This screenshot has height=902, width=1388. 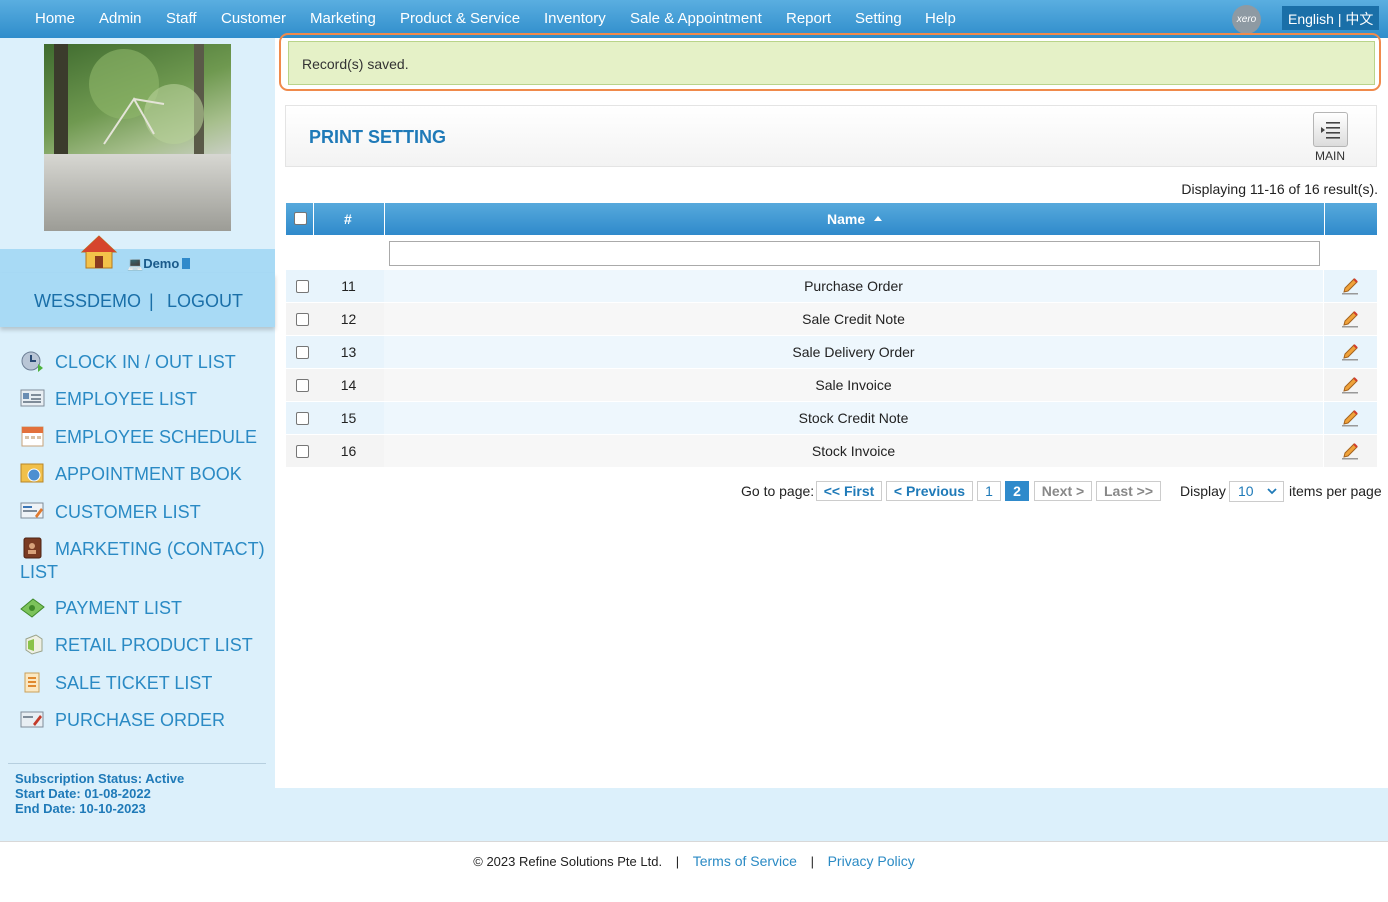 I want to click on menu-employee-list: EMPLOYEE LIST, so click(x=145, y=399).